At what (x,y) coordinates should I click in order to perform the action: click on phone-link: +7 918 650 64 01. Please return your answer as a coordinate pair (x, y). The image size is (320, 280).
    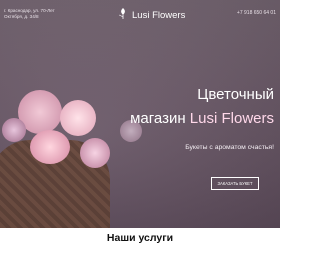
    Looking at the image, I should click on (256, 13).